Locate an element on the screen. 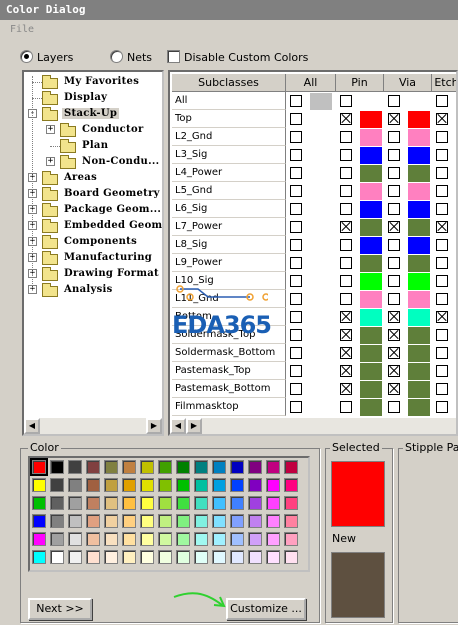 The width and height of the screenshot is (458, 625). tree-scroll-left-button: ◀ is located at coordinates (32, 426).